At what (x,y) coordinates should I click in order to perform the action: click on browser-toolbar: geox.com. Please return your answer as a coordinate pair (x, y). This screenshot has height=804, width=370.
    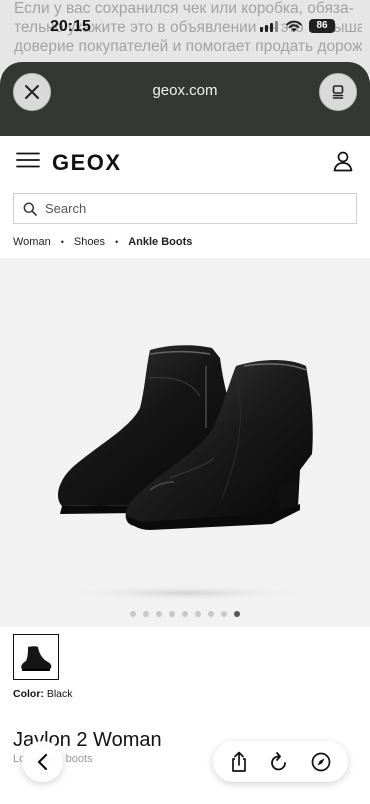
    Looking at the image, I should click on (185, 99).